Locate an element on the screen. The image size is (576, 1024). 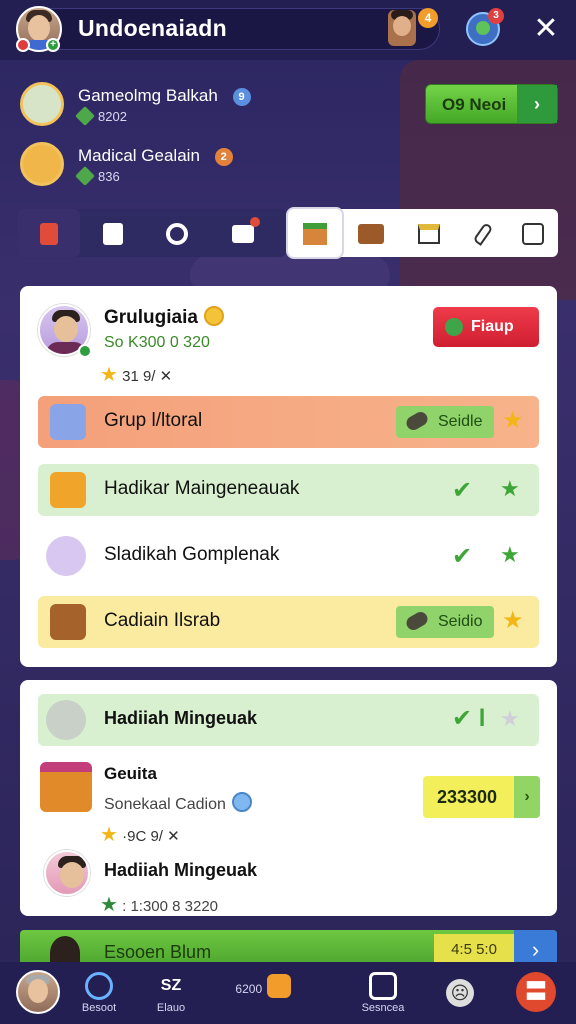
player-avatar is located at coordinates (67, 873).